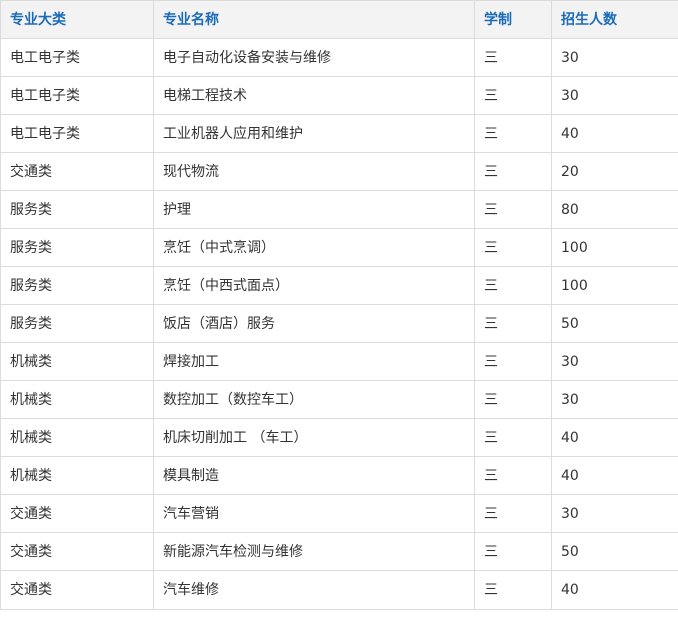 This screenshot has height=617, width=678. Describe the element at coordinates (314, 323) in the screenshot. I see `cell-major-name: 饭店（酒店）服务` at that location.